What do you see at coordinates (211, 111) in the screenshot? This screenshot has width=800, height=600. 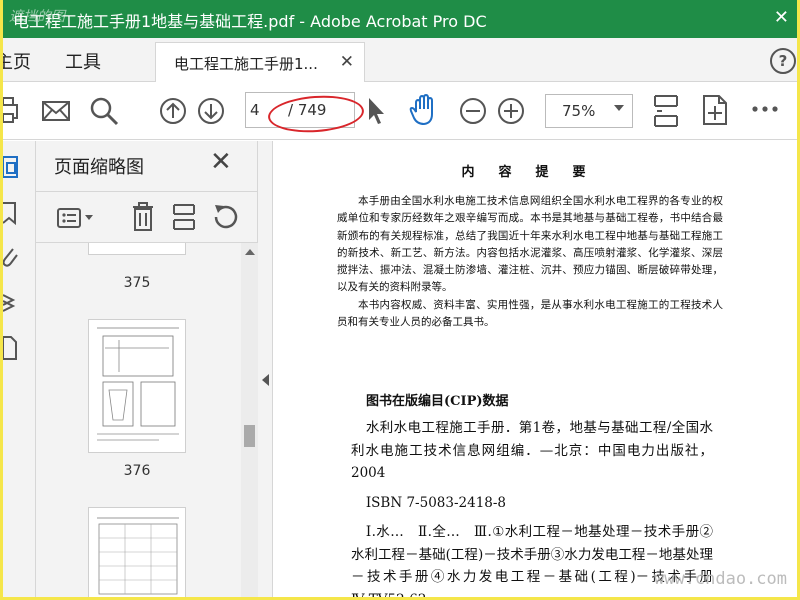 I see `next-page-icon` at bounding box center [211, 111].